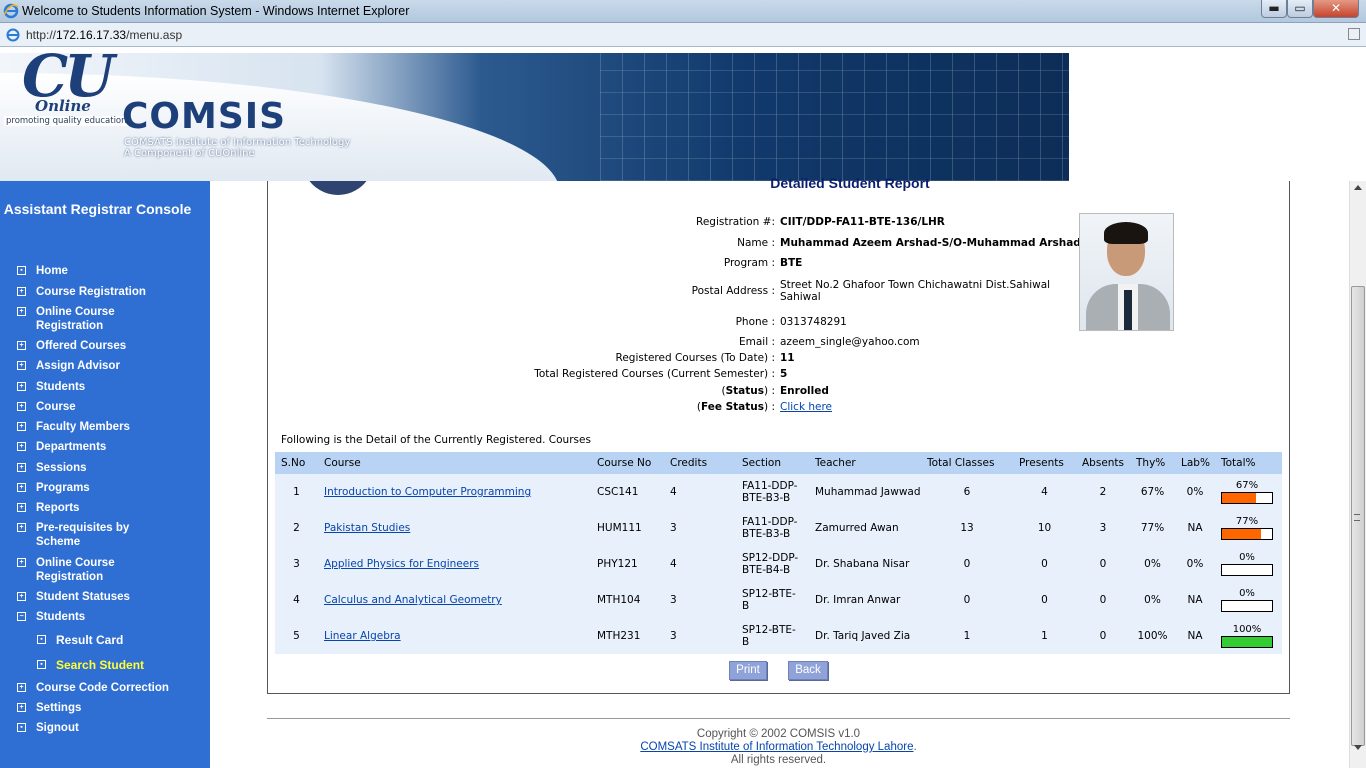 This screenshot has width=1366, height=768. Describe the element at coordinates (121, 665) in the screenshot. I see `sidebar-subitem-search-student: ▪ Search Student` at that location.